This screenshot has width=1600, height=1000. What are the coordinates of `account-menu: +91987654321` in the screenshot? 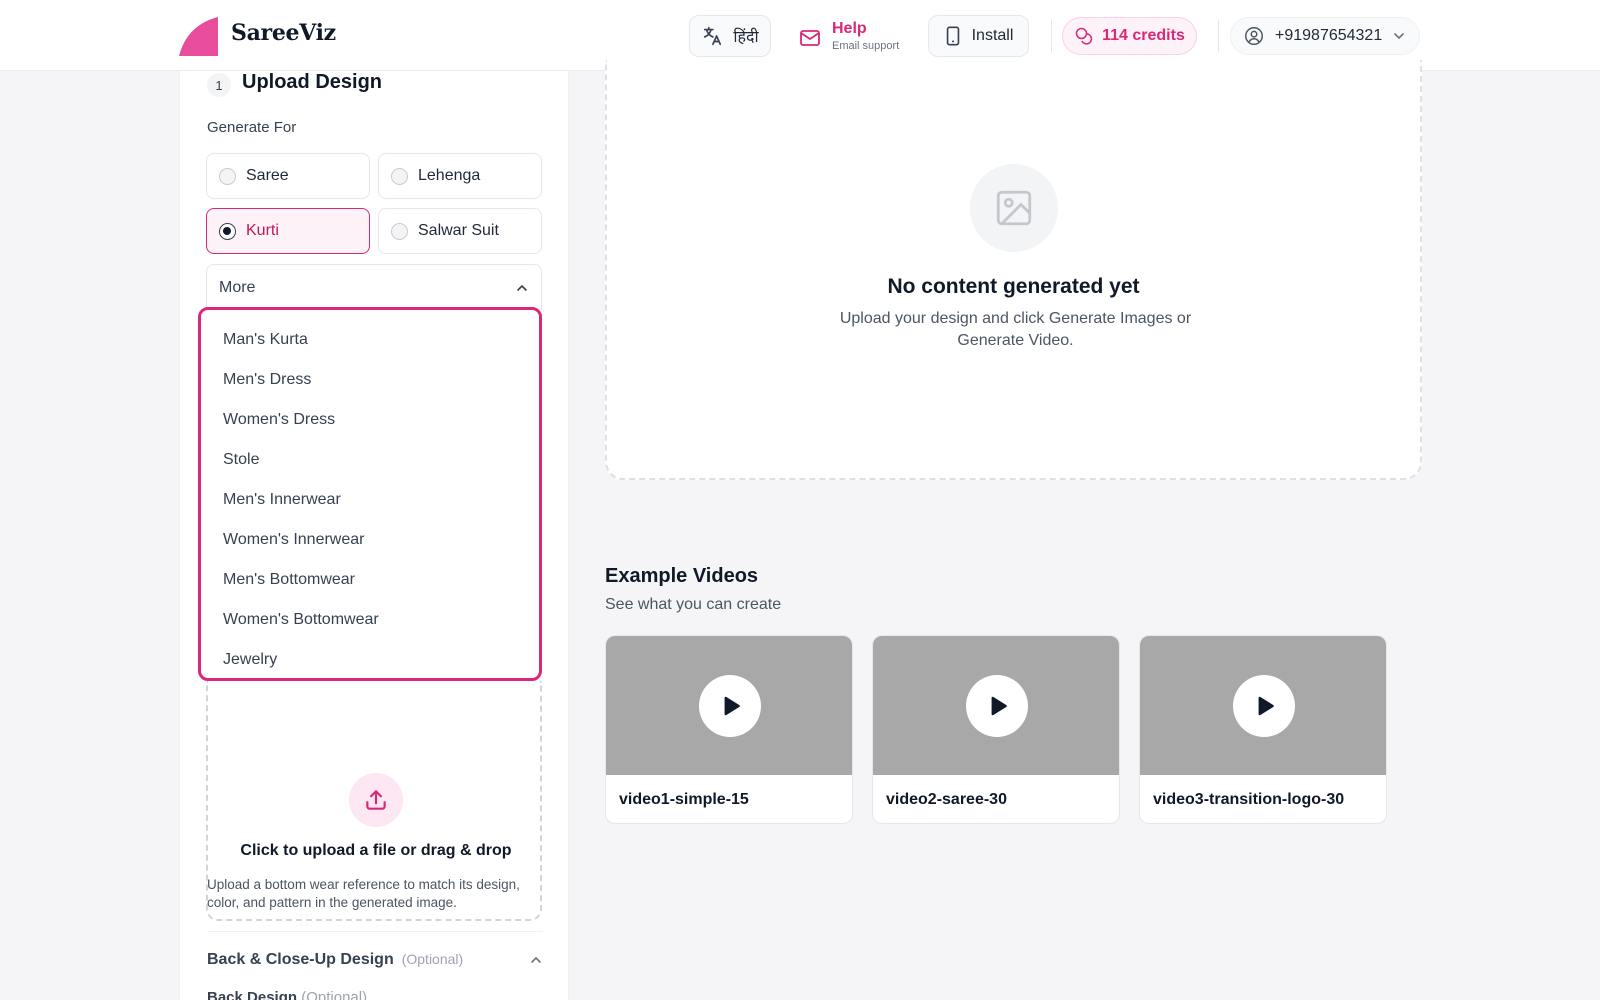 It's located at (1325, 36).